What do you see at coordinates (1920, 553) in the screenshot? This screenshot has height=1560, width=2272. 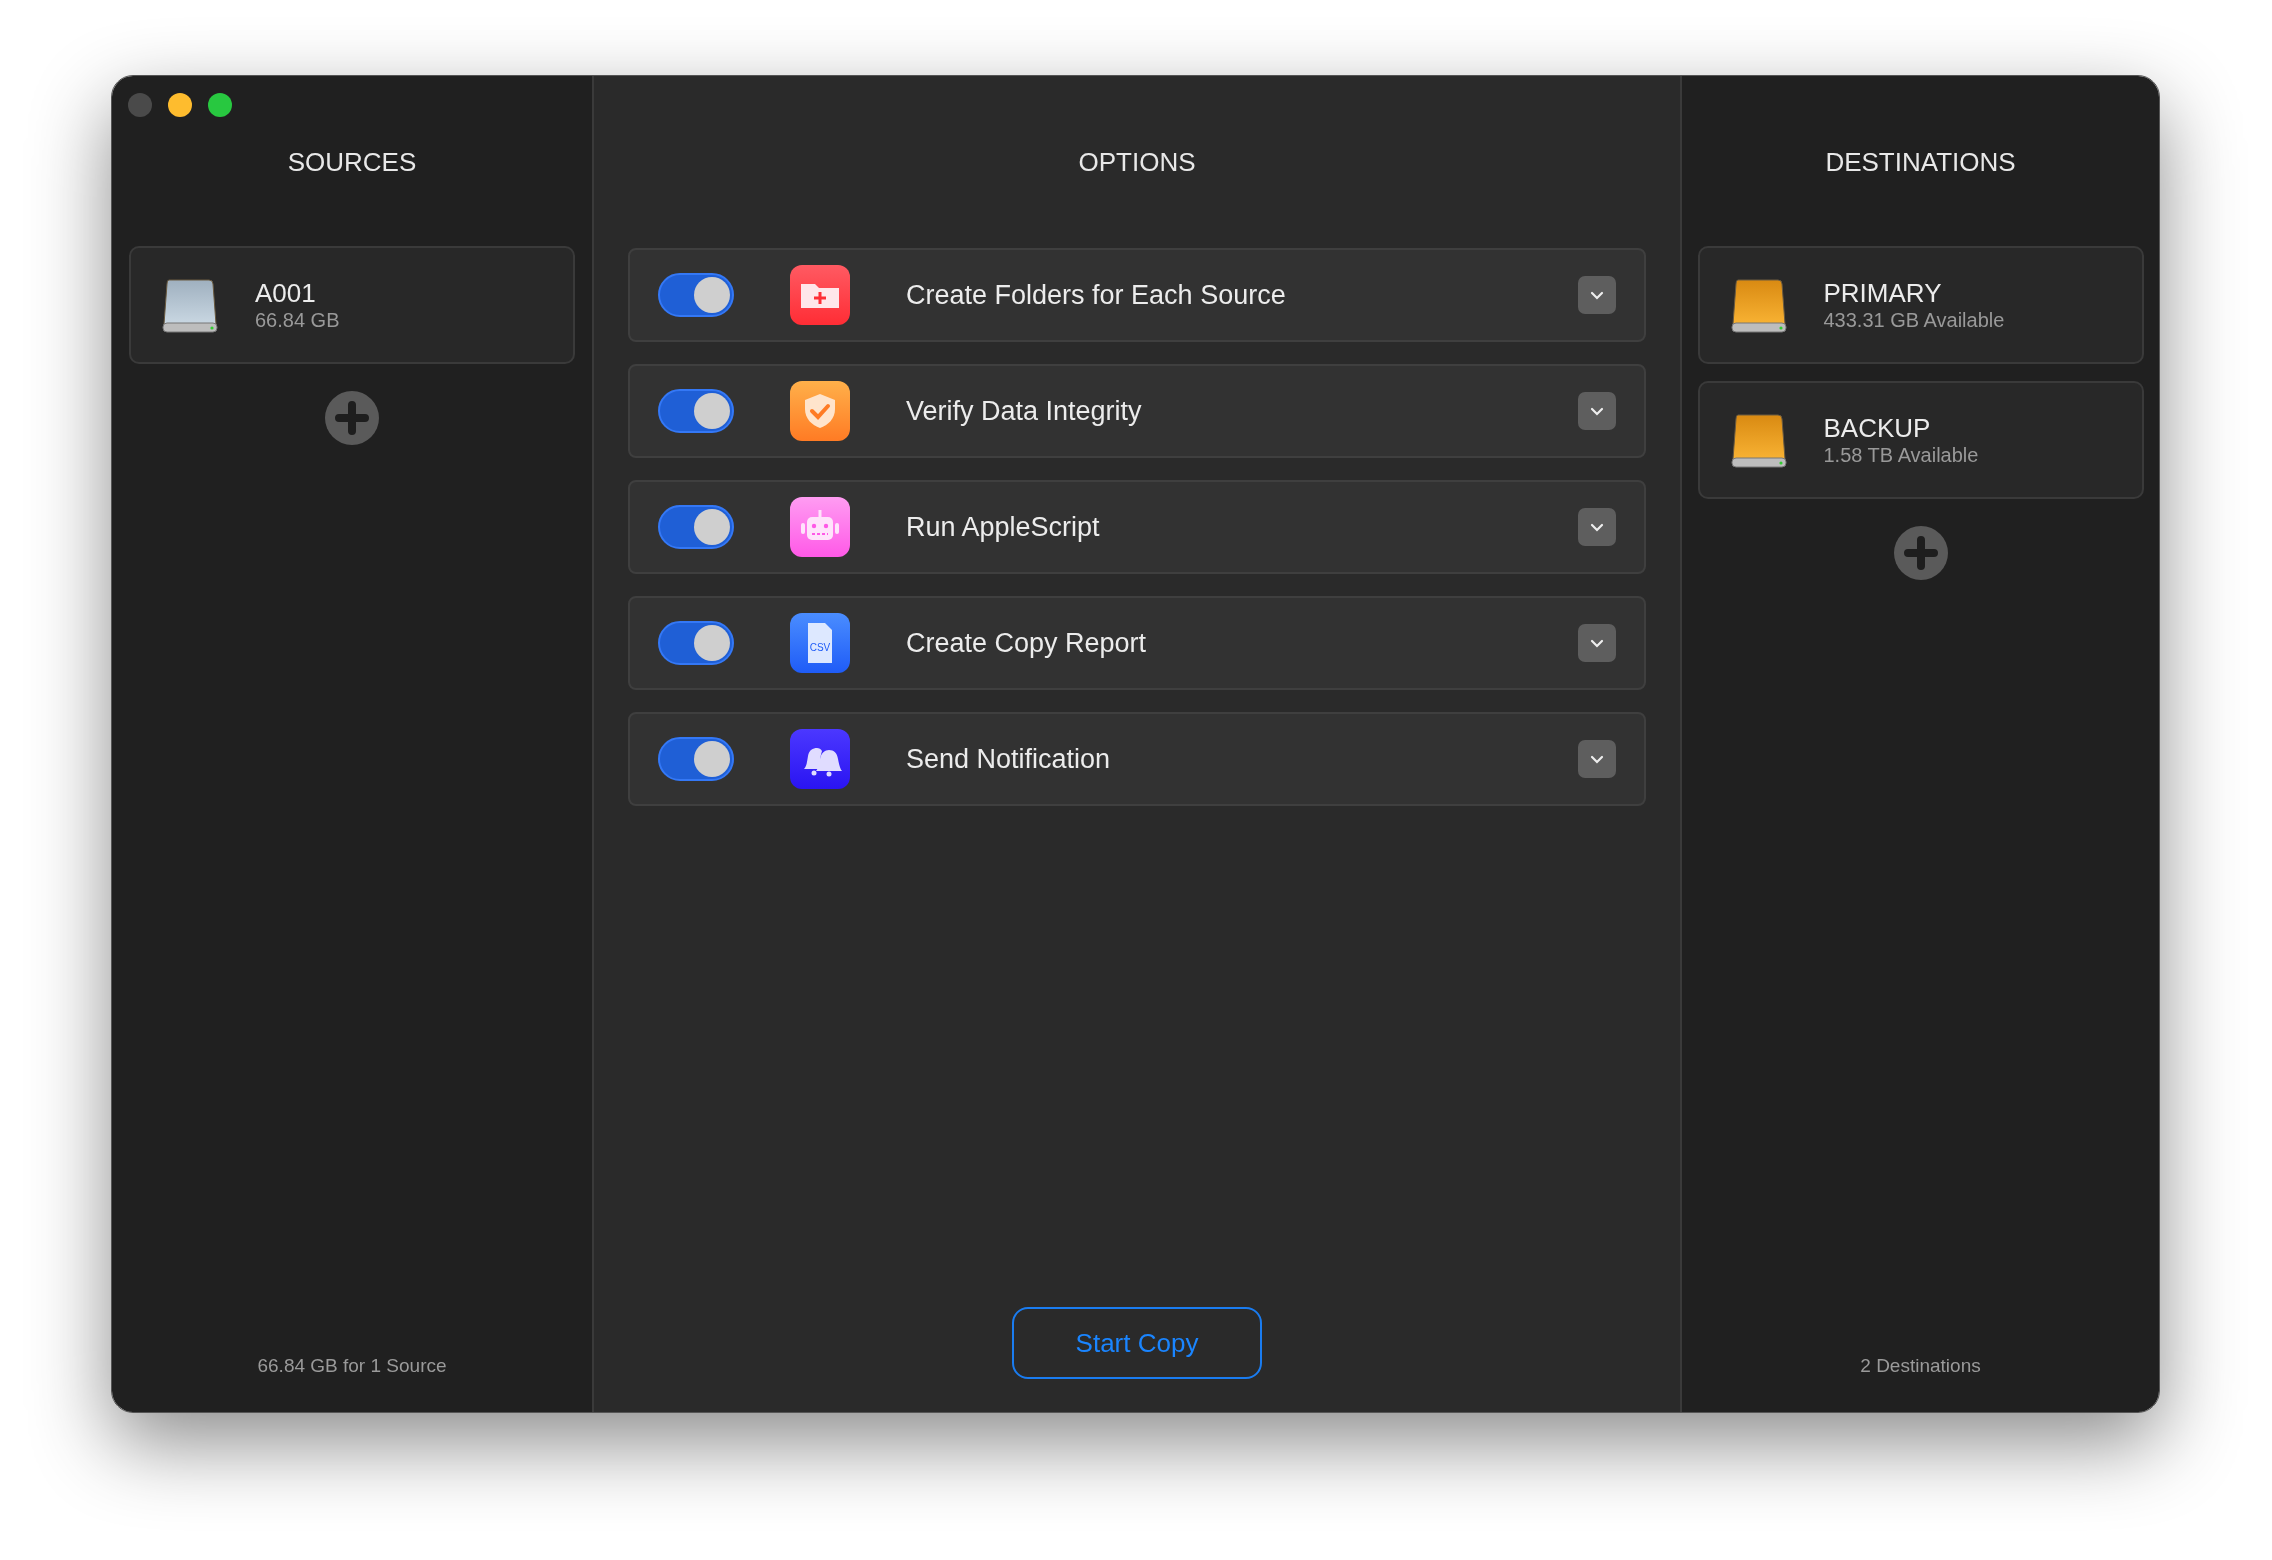 I see `add-destination-icon` at bounding box center [1920, 553].